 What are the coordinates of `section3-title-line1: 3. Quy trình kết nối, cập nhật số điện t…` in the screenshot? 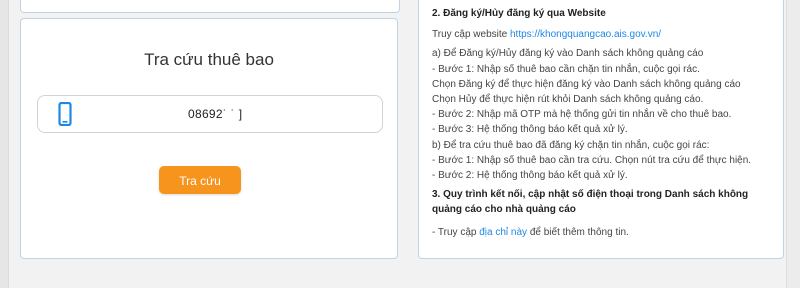 It's located at (590, 195).